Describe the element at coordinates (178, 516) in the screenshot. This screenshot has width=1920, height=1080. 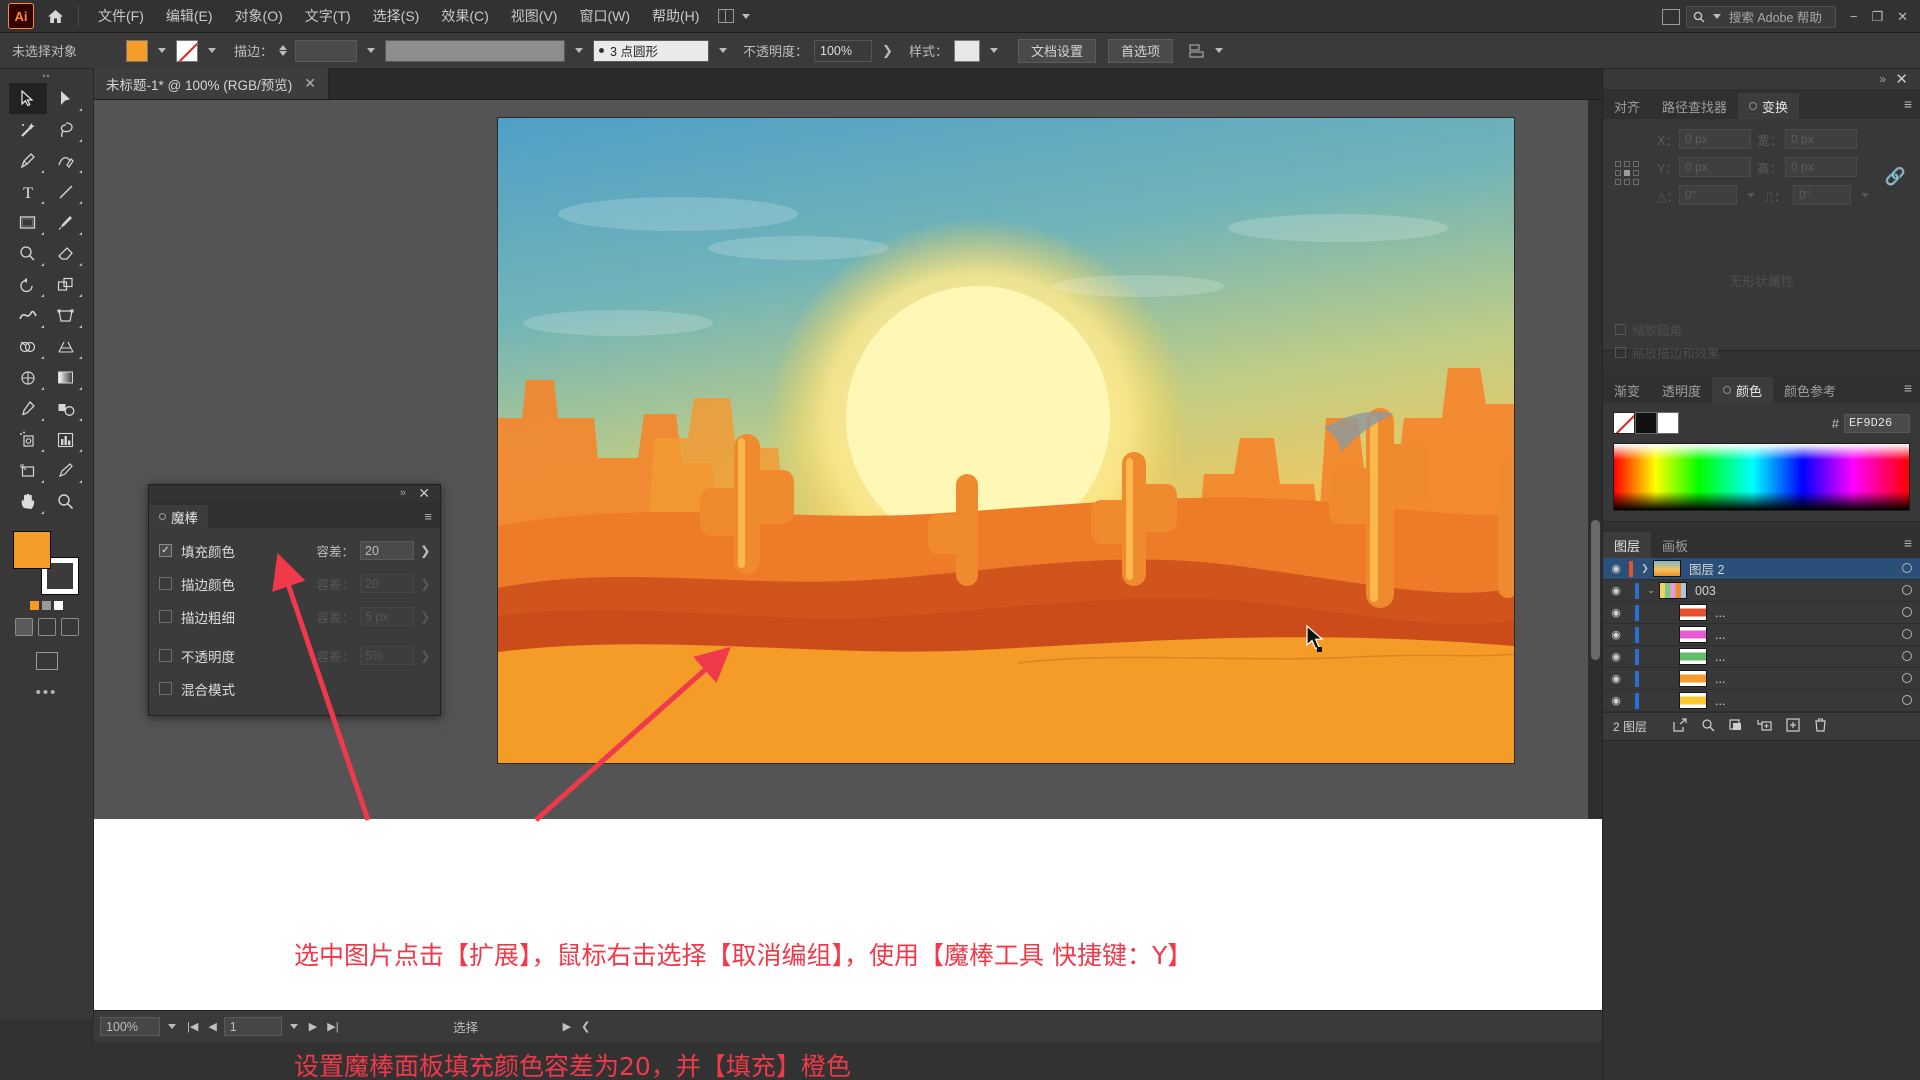
I see `tab-magic-wand: 魔棒` at that location.